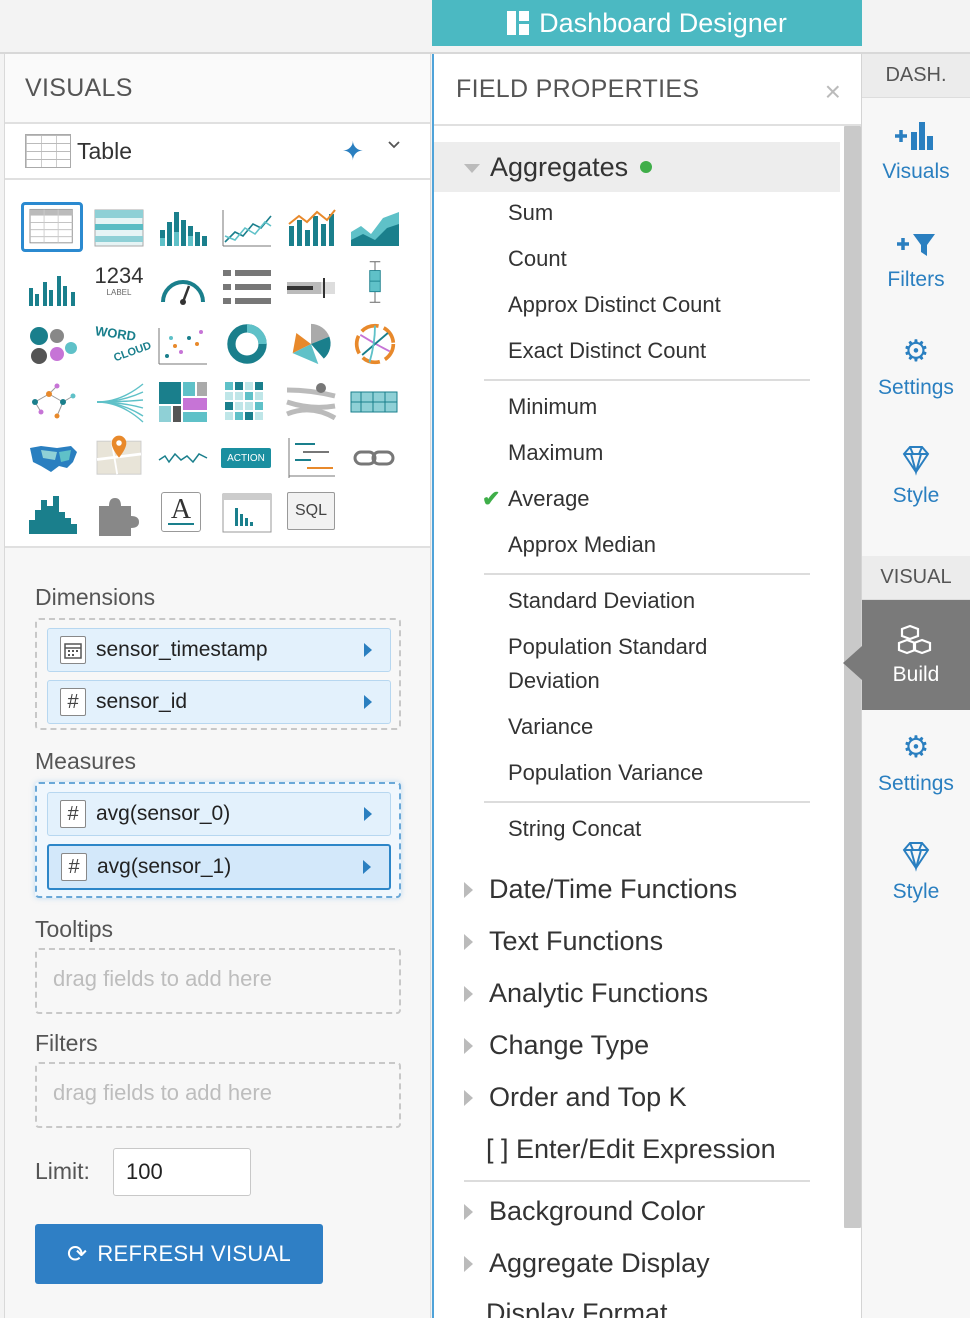 The width and height of the screenshot is (970, 1318). I want to click on enter-edit-expression: [ ] Enter/Edit Expression, so click(631, 1149).